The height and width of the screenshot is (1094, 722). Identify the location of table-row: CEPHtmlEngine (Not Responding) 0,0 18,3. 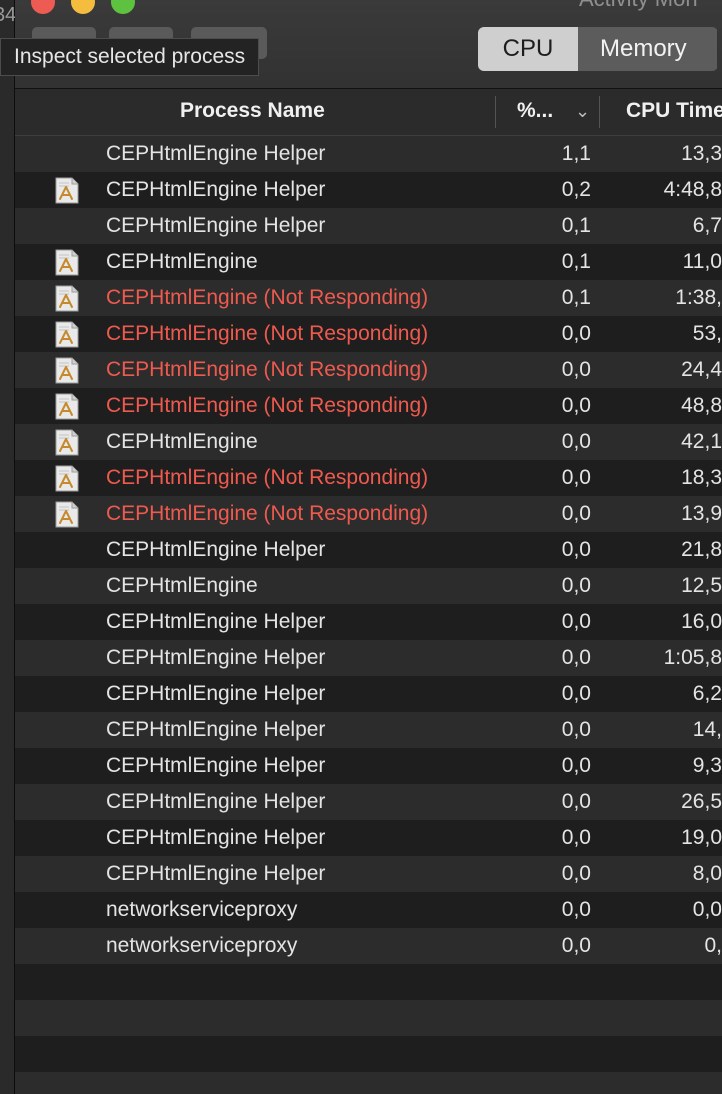
(368, 478).